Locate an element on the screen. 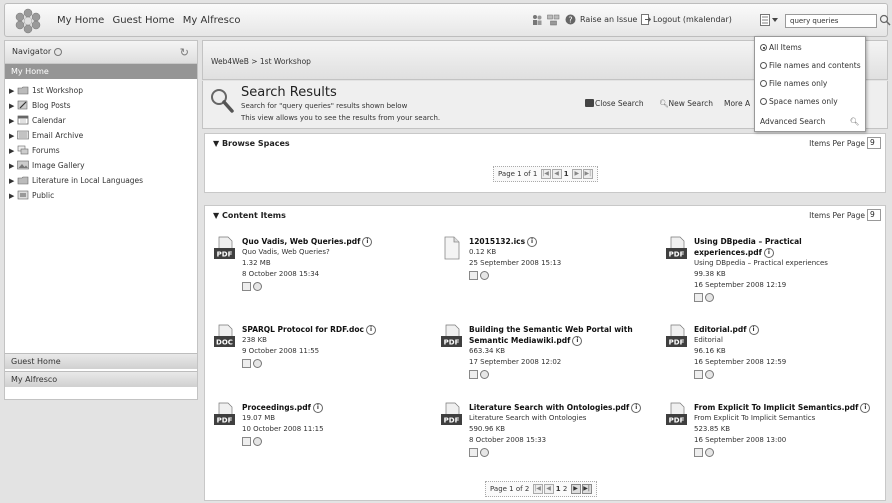 This screenshot has width=892, height=503. search-input: query queries is located at coordinates (831, 21).